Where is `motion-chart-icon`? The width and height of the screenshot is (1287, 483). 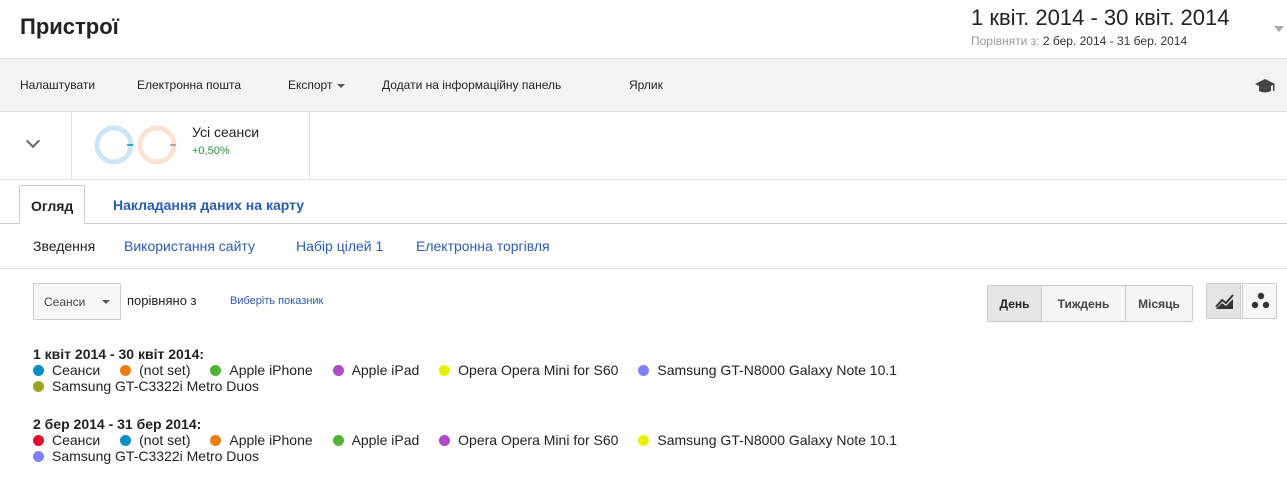
motion-chart-icon is located at coordinates (1260, 300).